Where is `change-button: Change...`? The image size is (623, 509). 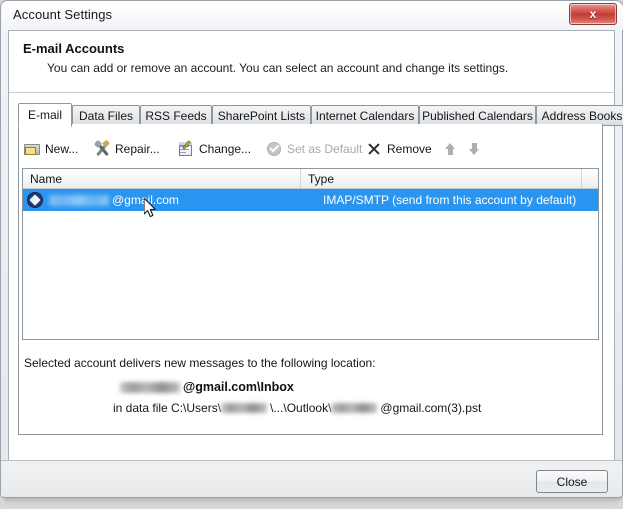 change-button: Change... is located at coordinates (214, 149).